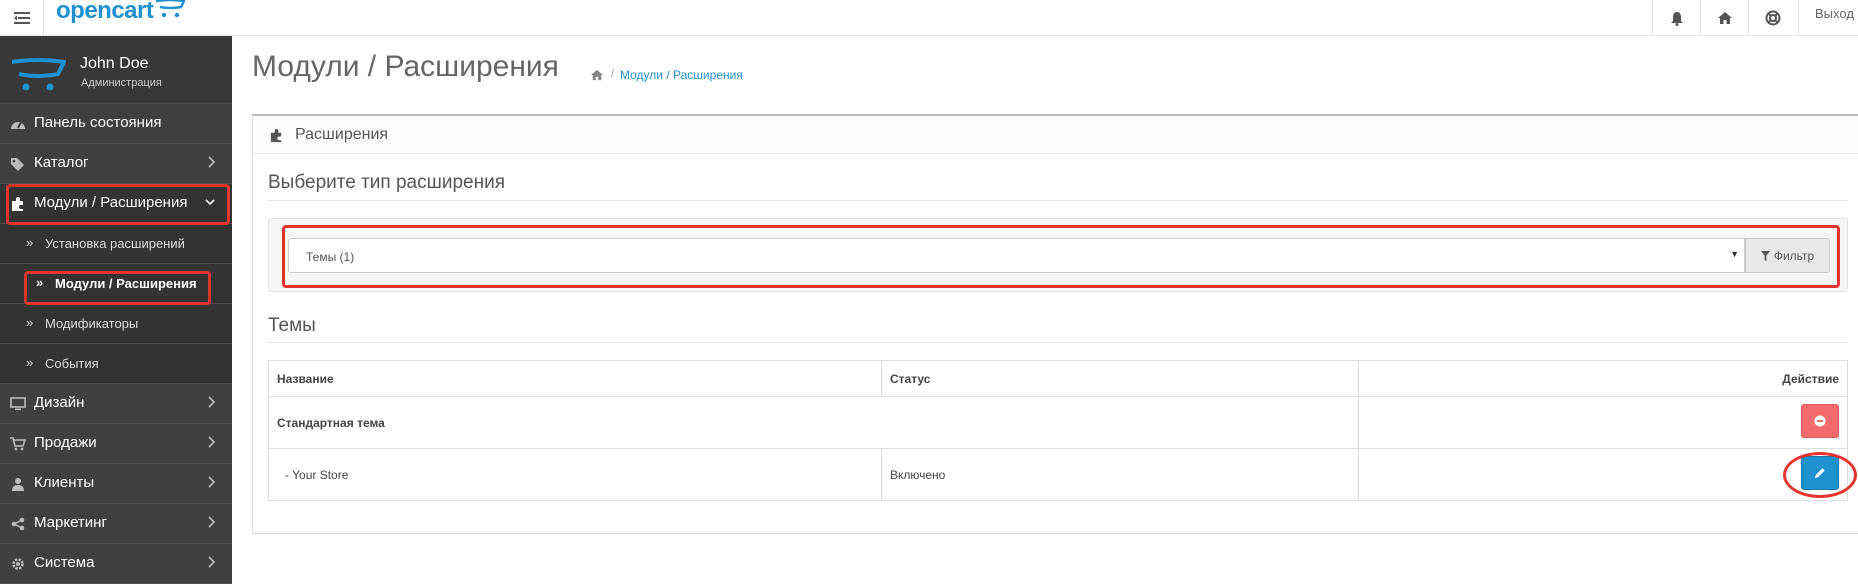  Describe the element at coordinates (292, 325) in the screenshot. I see `themes-heading: Темы` at that location.